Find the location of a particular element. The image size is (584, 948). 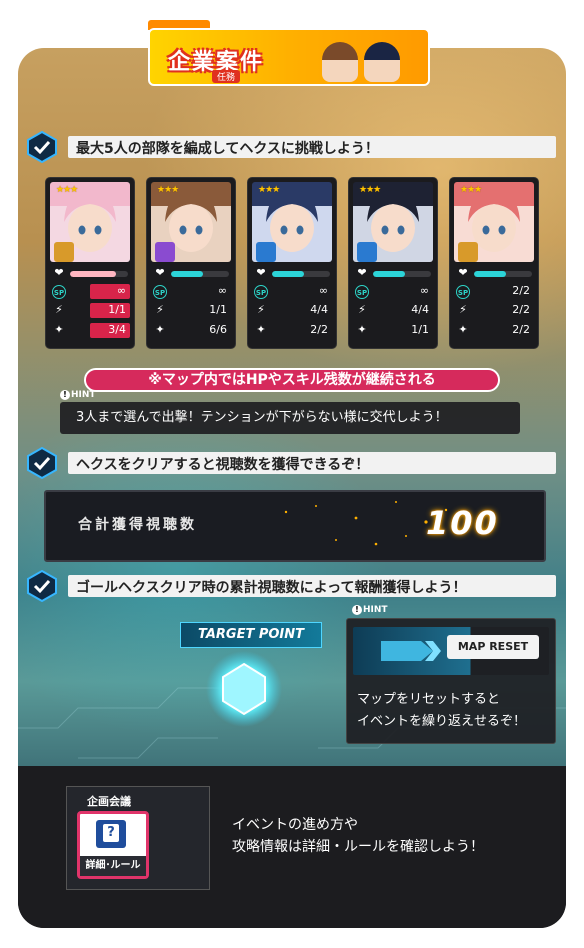

banner-body: 企業案件 任務 is located at coordinates (289, 57).